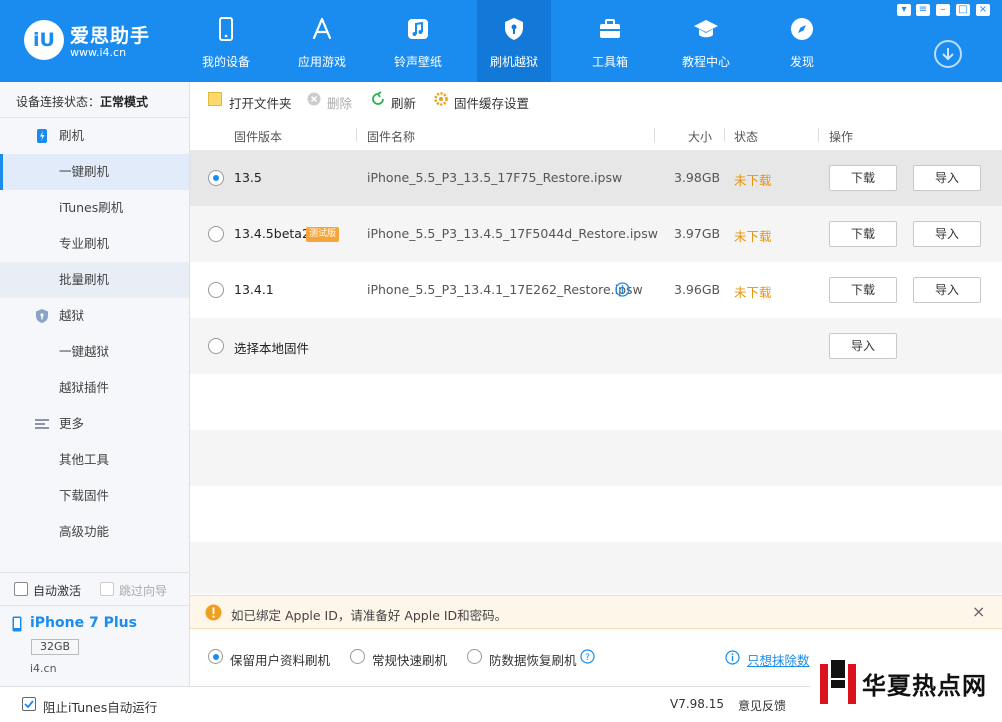 The width and height of the screenshot is (1002, 722). Describe the element at coordinates (596, 458) in the screenshot. I see `empty-row` at that location.